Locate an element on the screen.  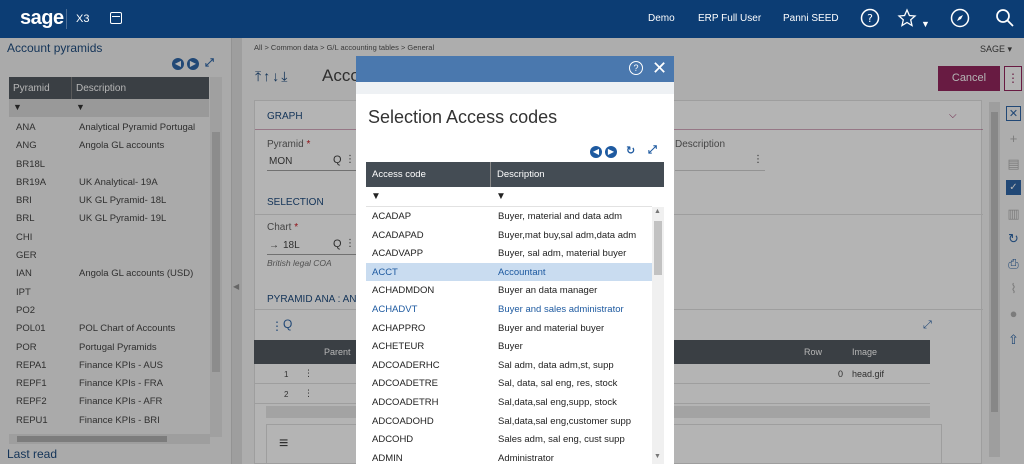
vertical-scrollbar: ▲ ▼ is located at coordinates (658, 335).